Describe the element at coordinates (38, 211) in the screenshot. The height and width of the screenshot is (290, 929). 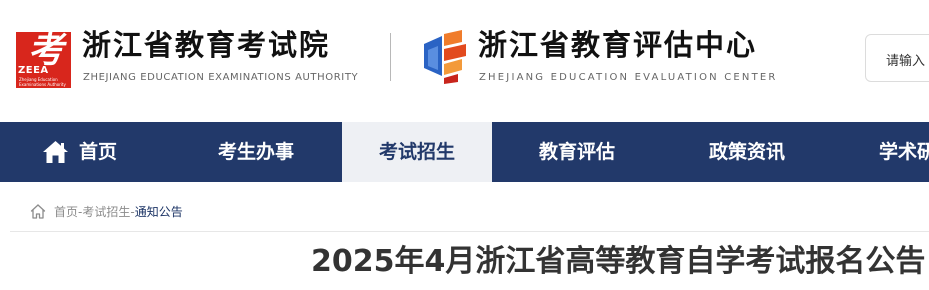
I see `home-outline-icon` at that location.